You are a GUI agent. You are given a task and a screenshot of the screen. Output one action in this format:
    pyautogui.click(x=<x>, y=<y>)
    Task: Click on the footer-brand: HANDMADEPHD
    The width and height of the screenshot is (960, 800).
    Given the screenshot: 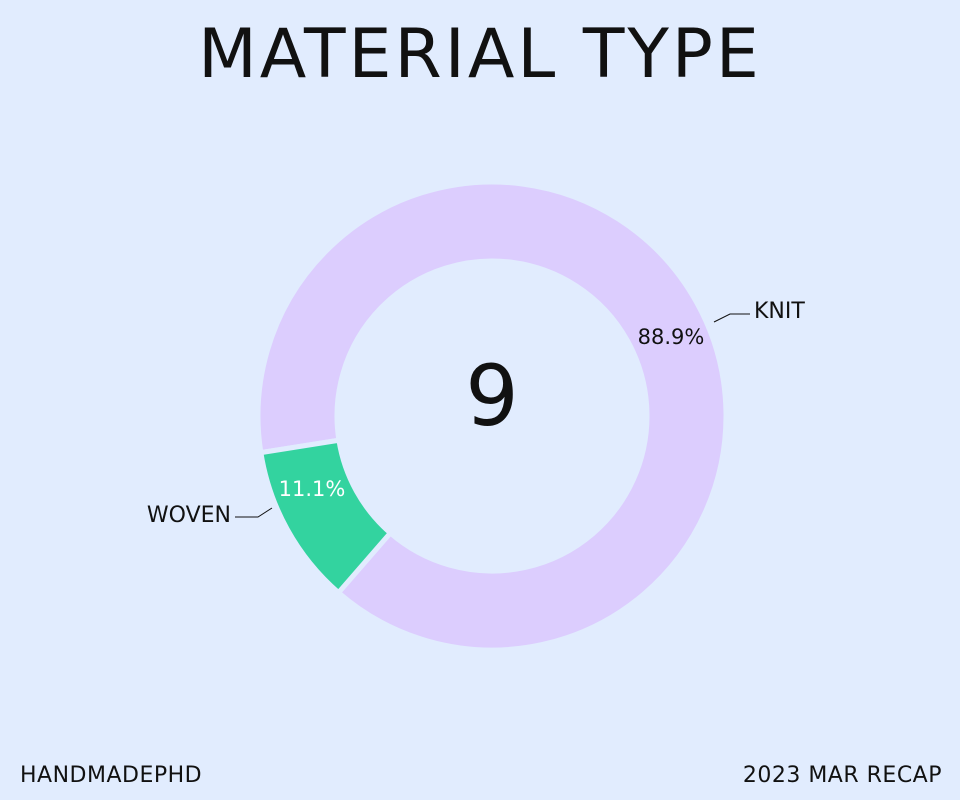 What is the action you would take?
    pyautogui.click(x=111, y=775)
    